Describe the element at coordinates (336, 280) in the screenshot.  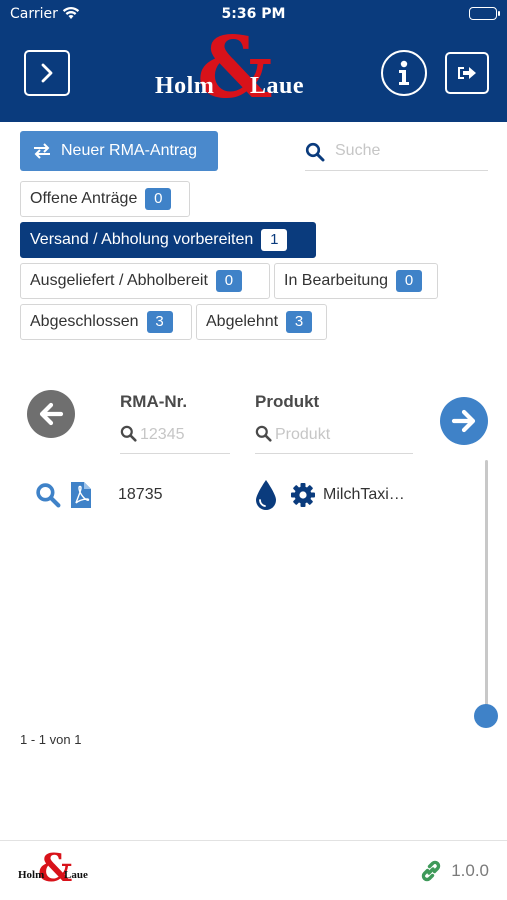
I see `filter-label: In Bearbeitung` at that location.